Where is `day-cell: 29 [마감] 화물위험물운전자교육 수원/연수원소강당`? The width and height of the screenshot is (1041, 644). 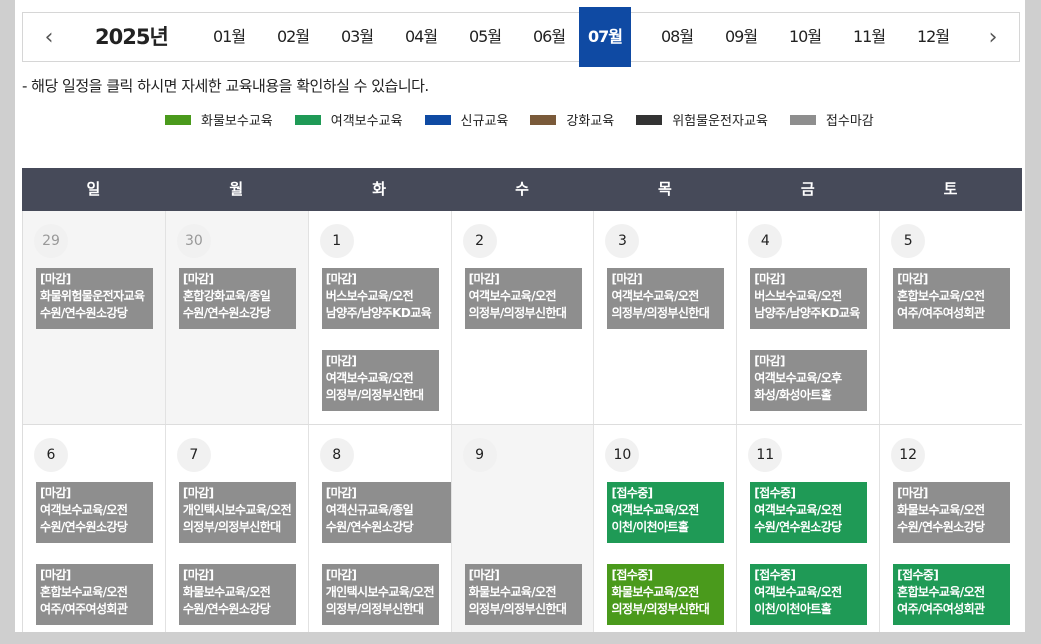 day-cell: 29 [마감] 화물위험물운전자교육 수원/연수원소강당 is located at coordinates (93, 317).